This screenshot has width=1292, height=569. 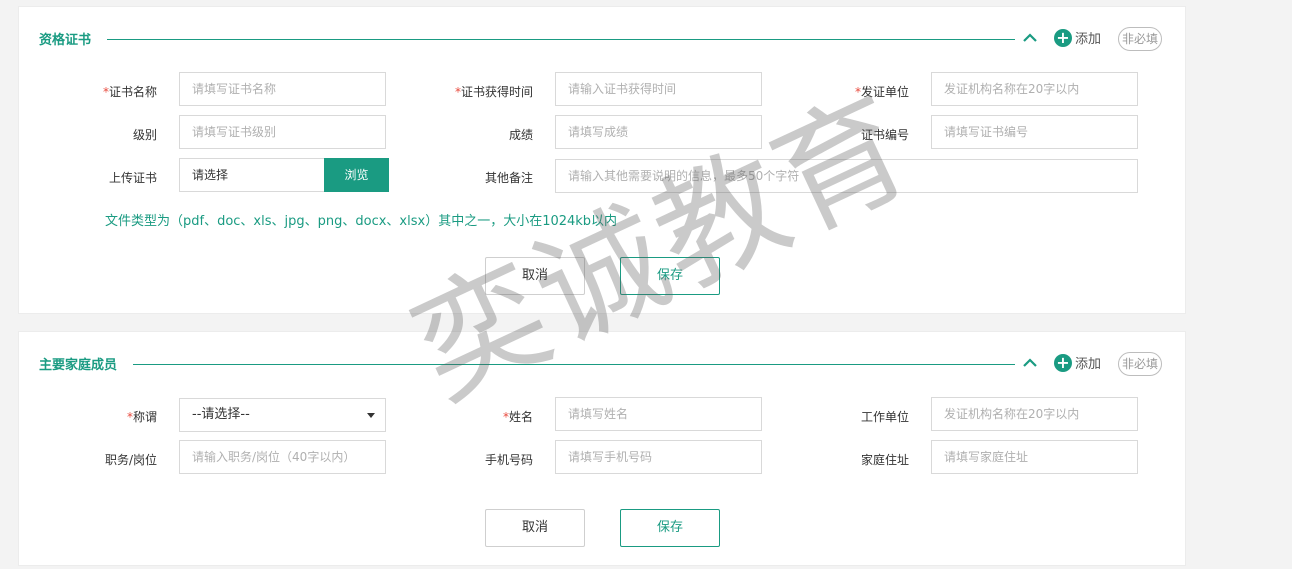 What do you see at coordinates (141, 417) in the screenshot?
I see `relation-label: *称谓` at bounding box center [141, 417].